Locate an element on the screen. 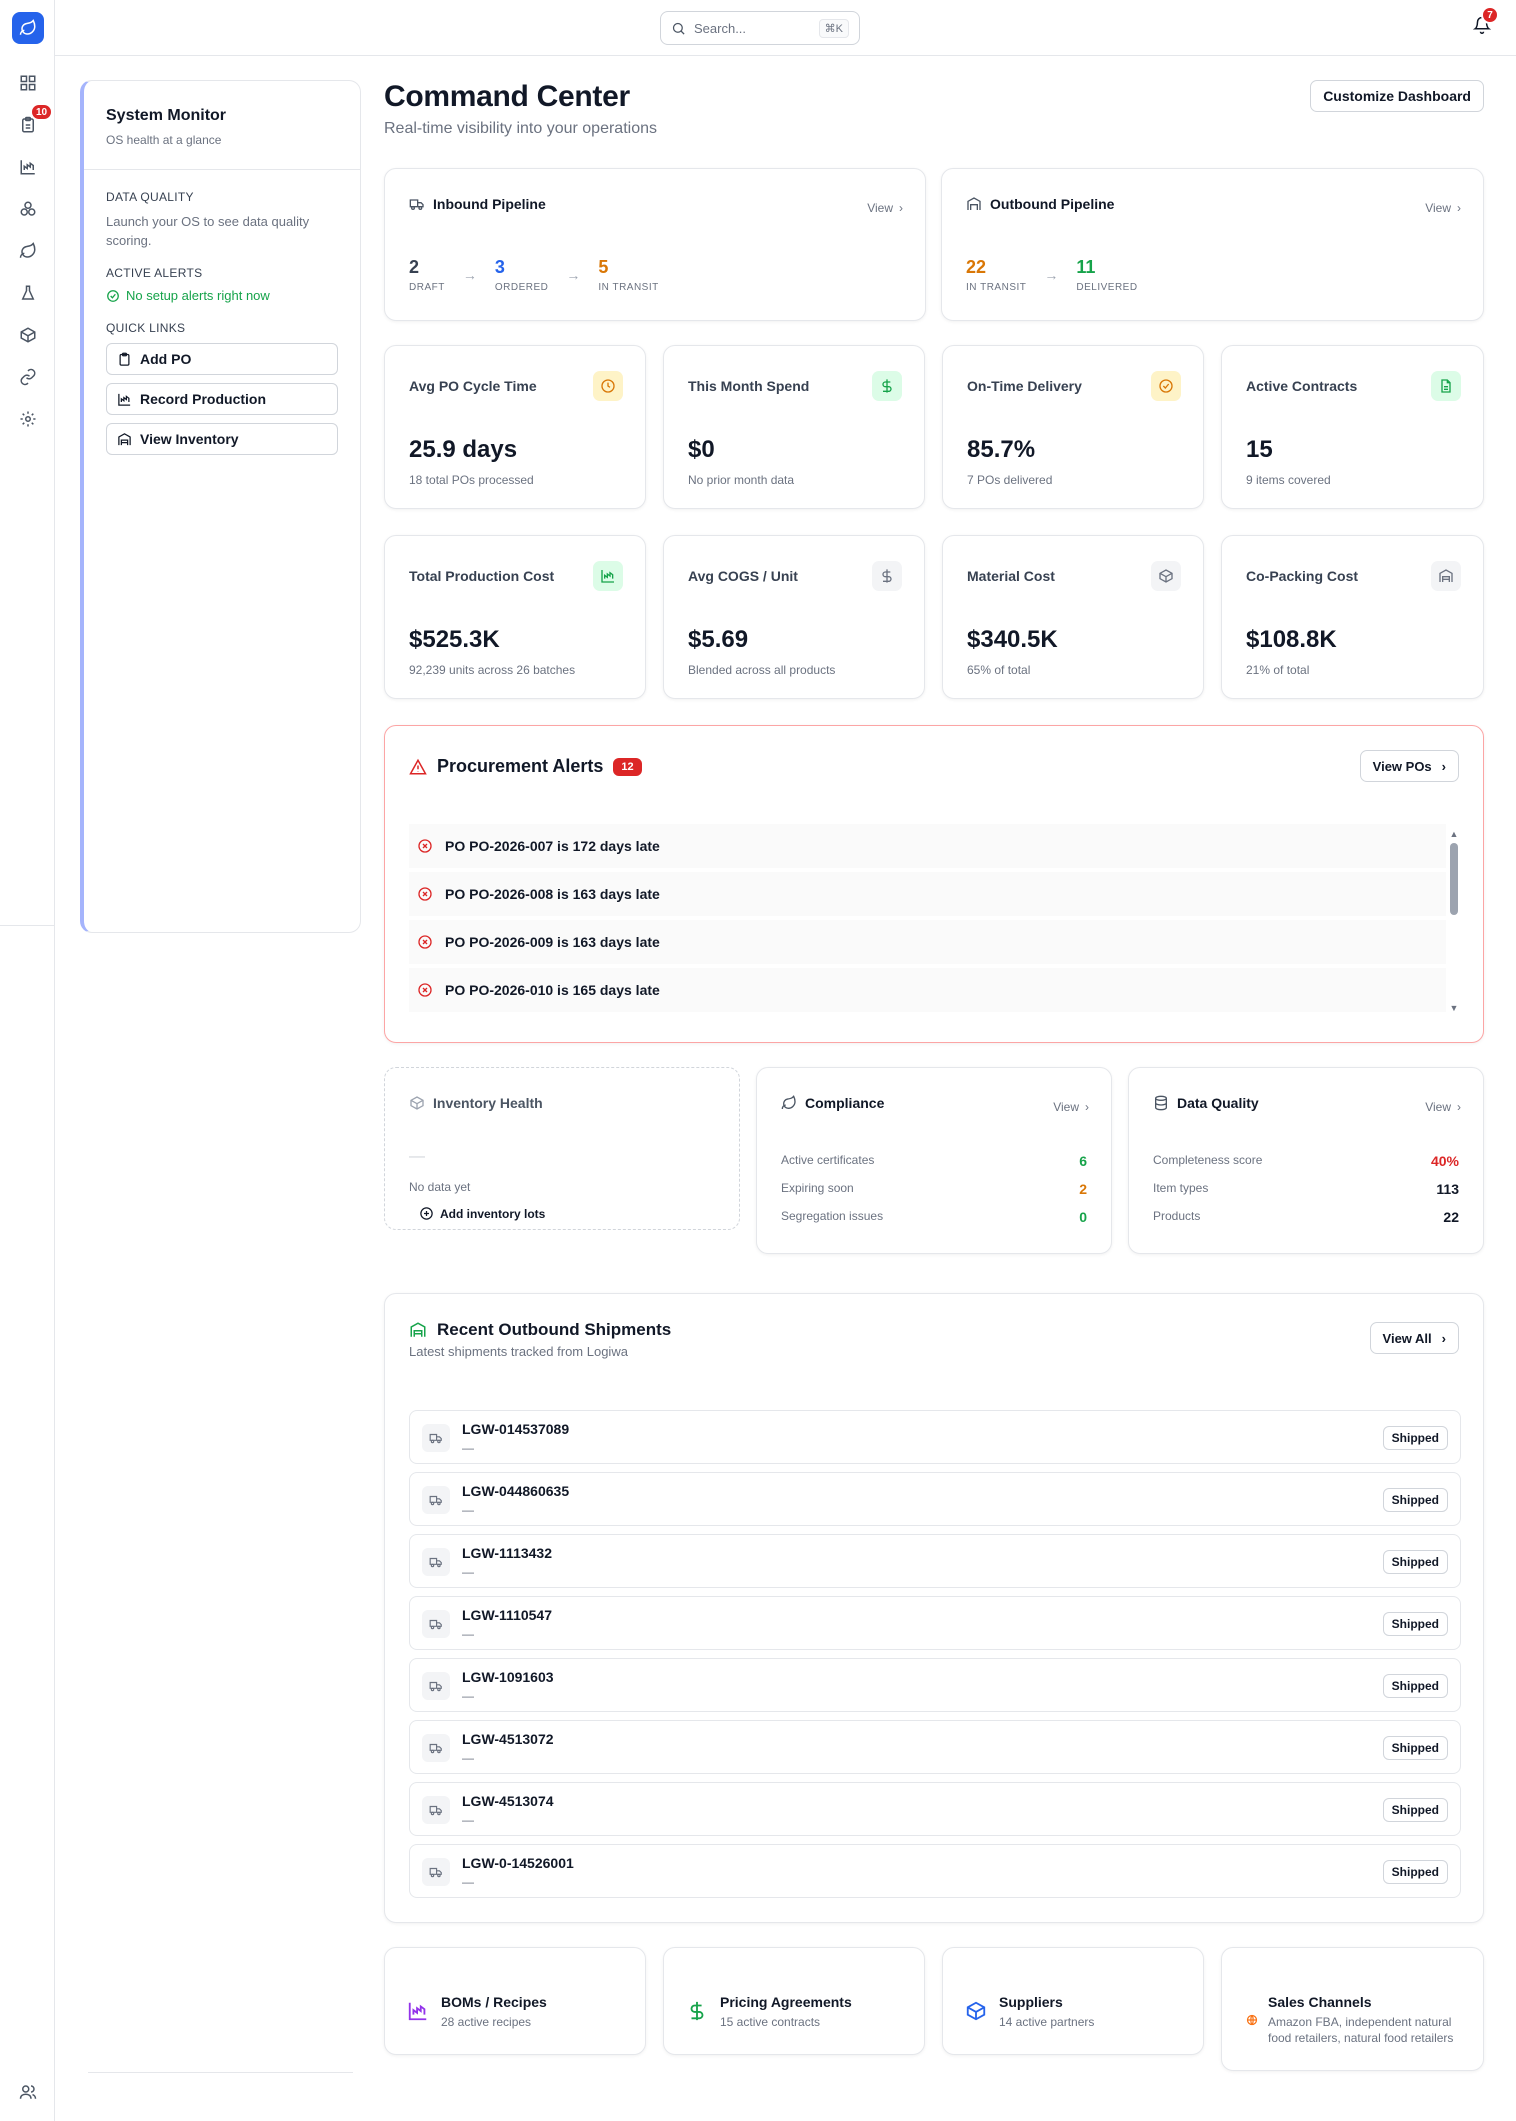 This screenshot has height=2121, width=1516. dashboard-icon is located at coordinates (28, 83).